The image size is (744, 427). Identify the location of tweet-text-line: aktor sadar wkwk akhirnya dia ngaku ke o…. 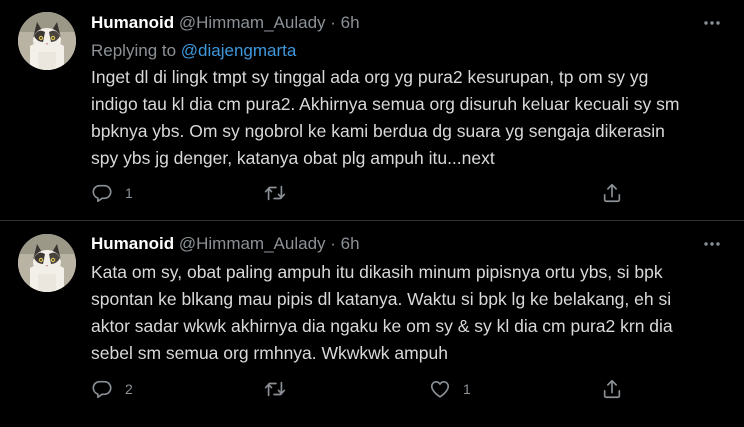
(382, 326).